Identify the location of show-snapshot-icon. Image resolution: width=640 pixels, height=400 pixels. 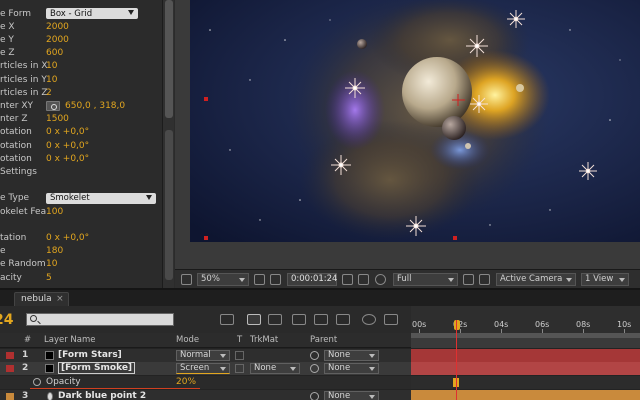
(363, 279).